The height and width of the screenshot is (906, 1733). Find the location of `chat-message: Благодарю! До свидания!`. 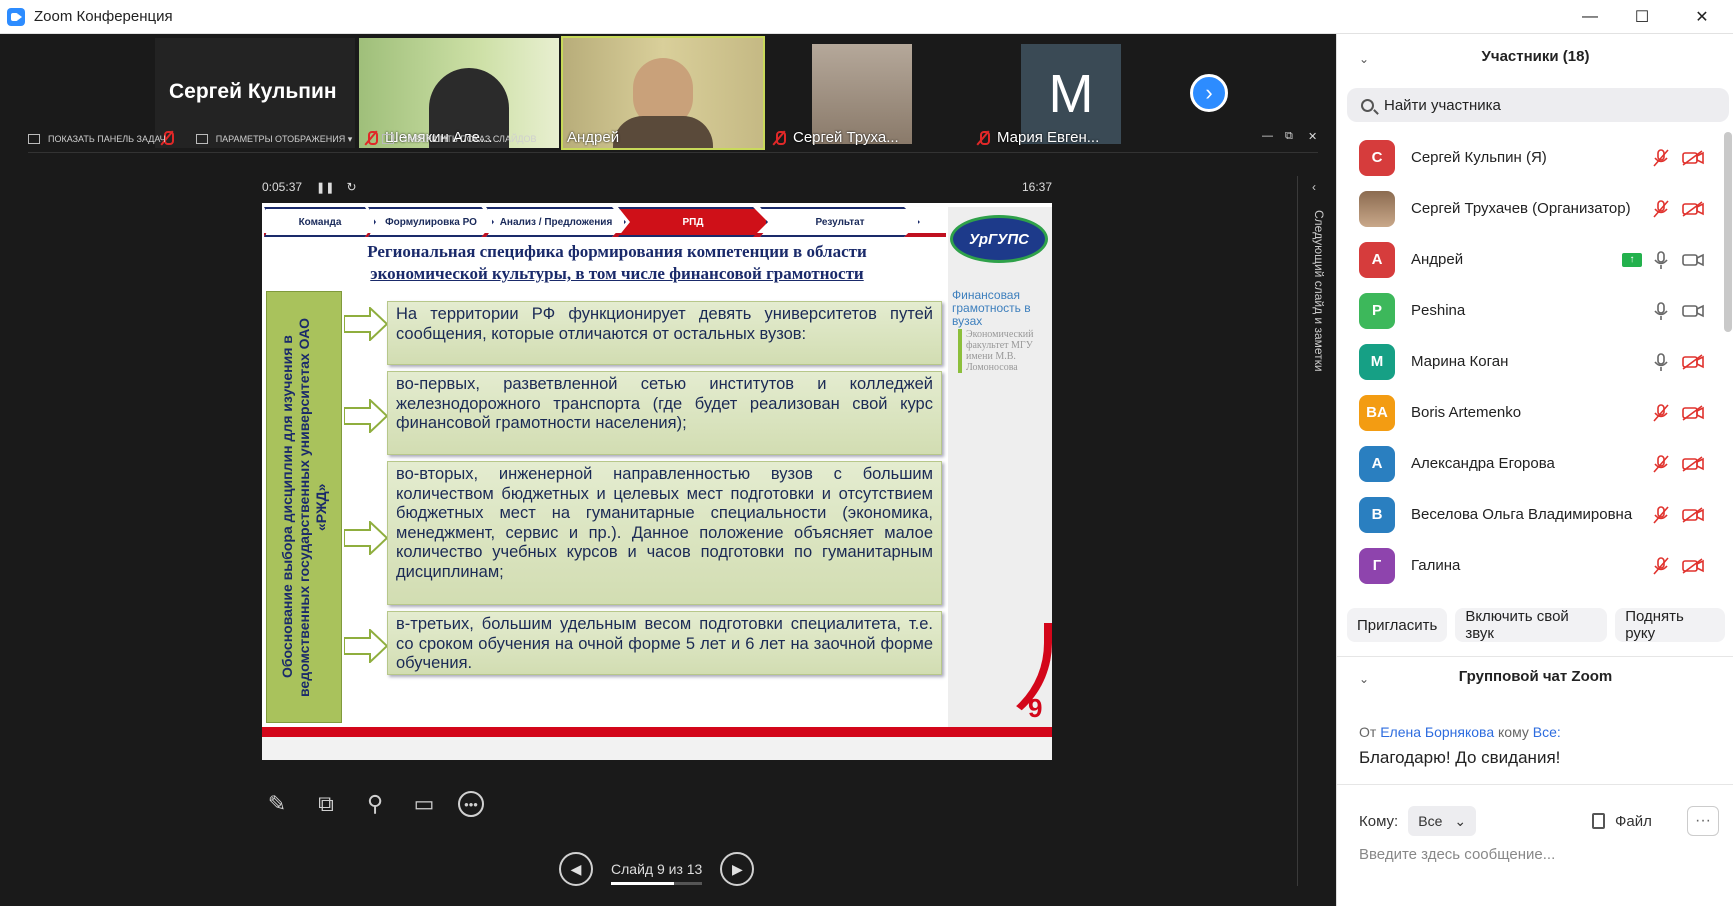

chat-message: Благодарю! До свидания! is located at coordinates (1460, 757).